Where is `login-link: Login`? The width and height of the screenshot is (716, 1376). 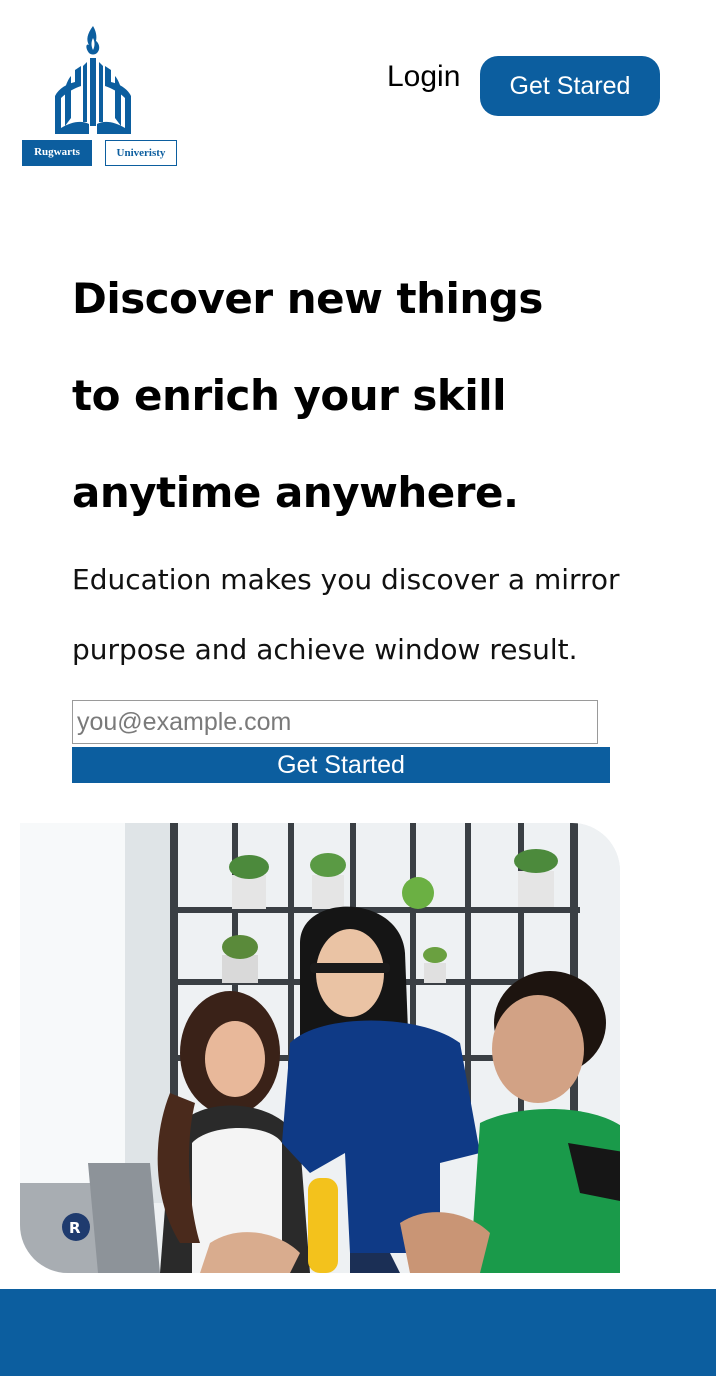
login-link: Login is located at coordinates (423, 77).